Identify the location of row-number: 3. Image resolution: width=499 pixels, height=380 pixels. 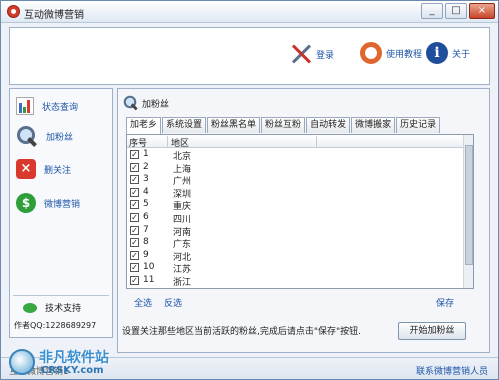
(146, 179).